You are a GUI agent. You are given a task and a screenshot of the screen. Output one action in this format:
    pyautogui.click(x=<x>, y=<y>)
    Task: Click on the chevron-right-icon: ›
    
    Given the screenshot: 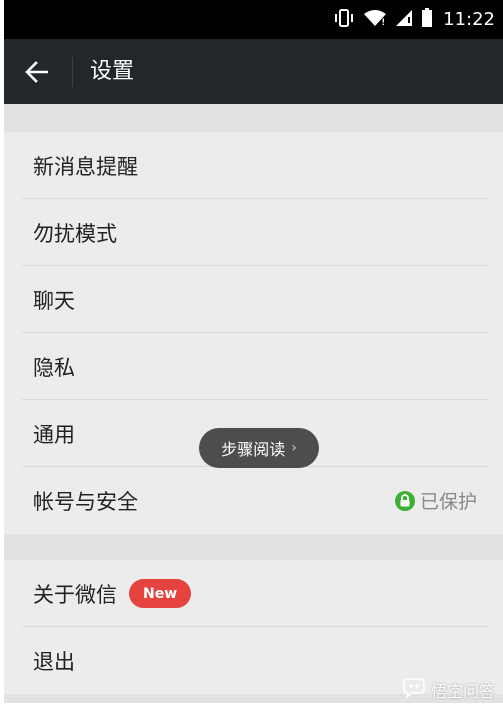 What is the action you would take?
    pyautogui.click(x=294, y=448)
    